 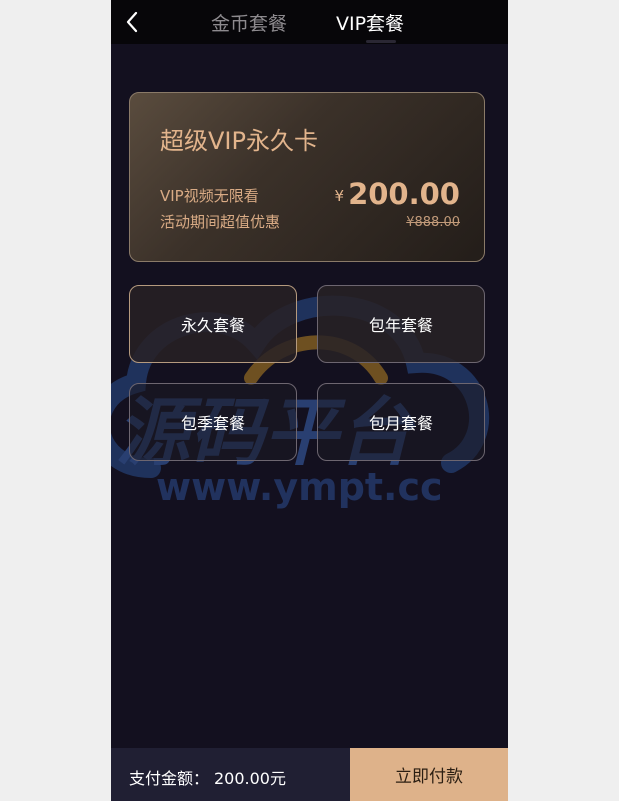 What do you see at coordinates (429, 774) in the screenshot?
I see `pay-now-button: 立即付款` at bounding box center [429, 774].